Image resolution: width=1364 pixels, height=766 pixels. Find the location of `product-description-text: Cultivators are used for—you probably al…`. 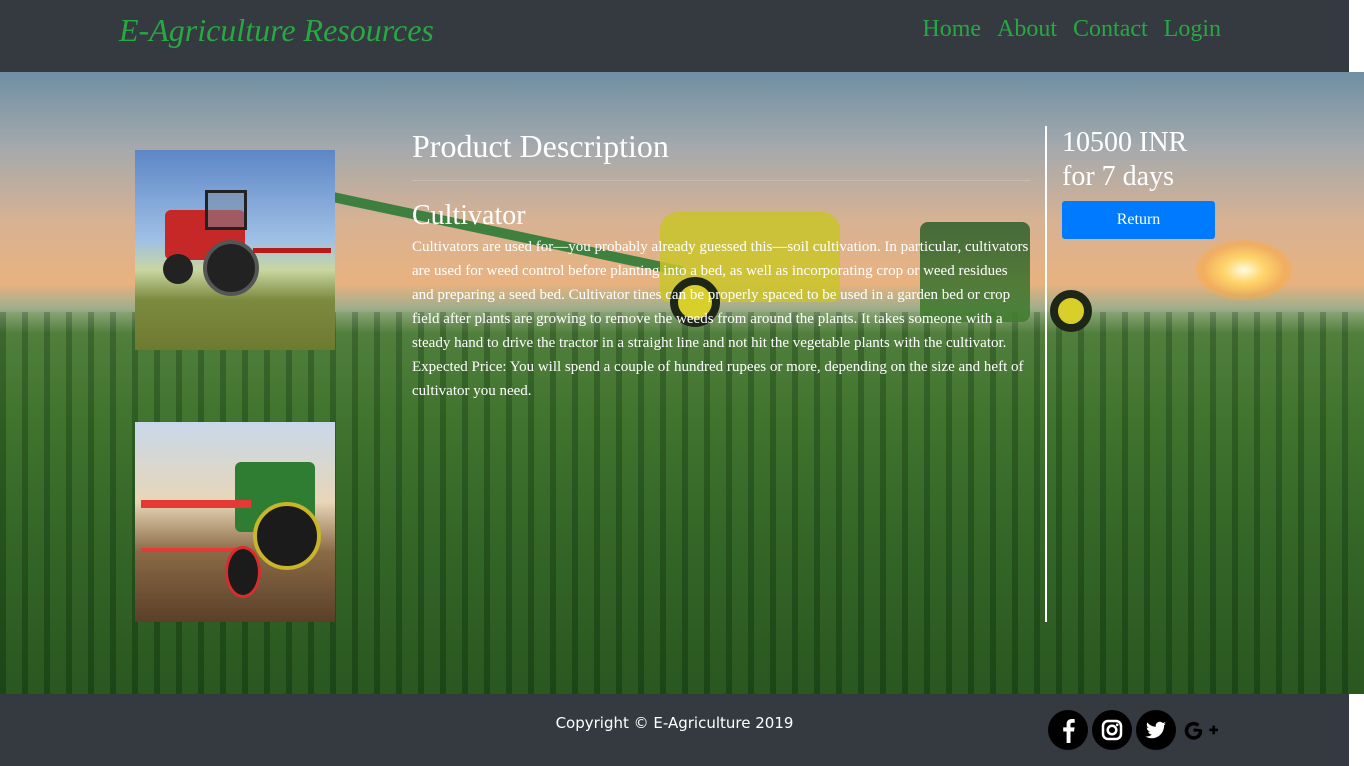

product-description-text: Cultivators are used for—you probably al… is located at coordinates (720, 319).